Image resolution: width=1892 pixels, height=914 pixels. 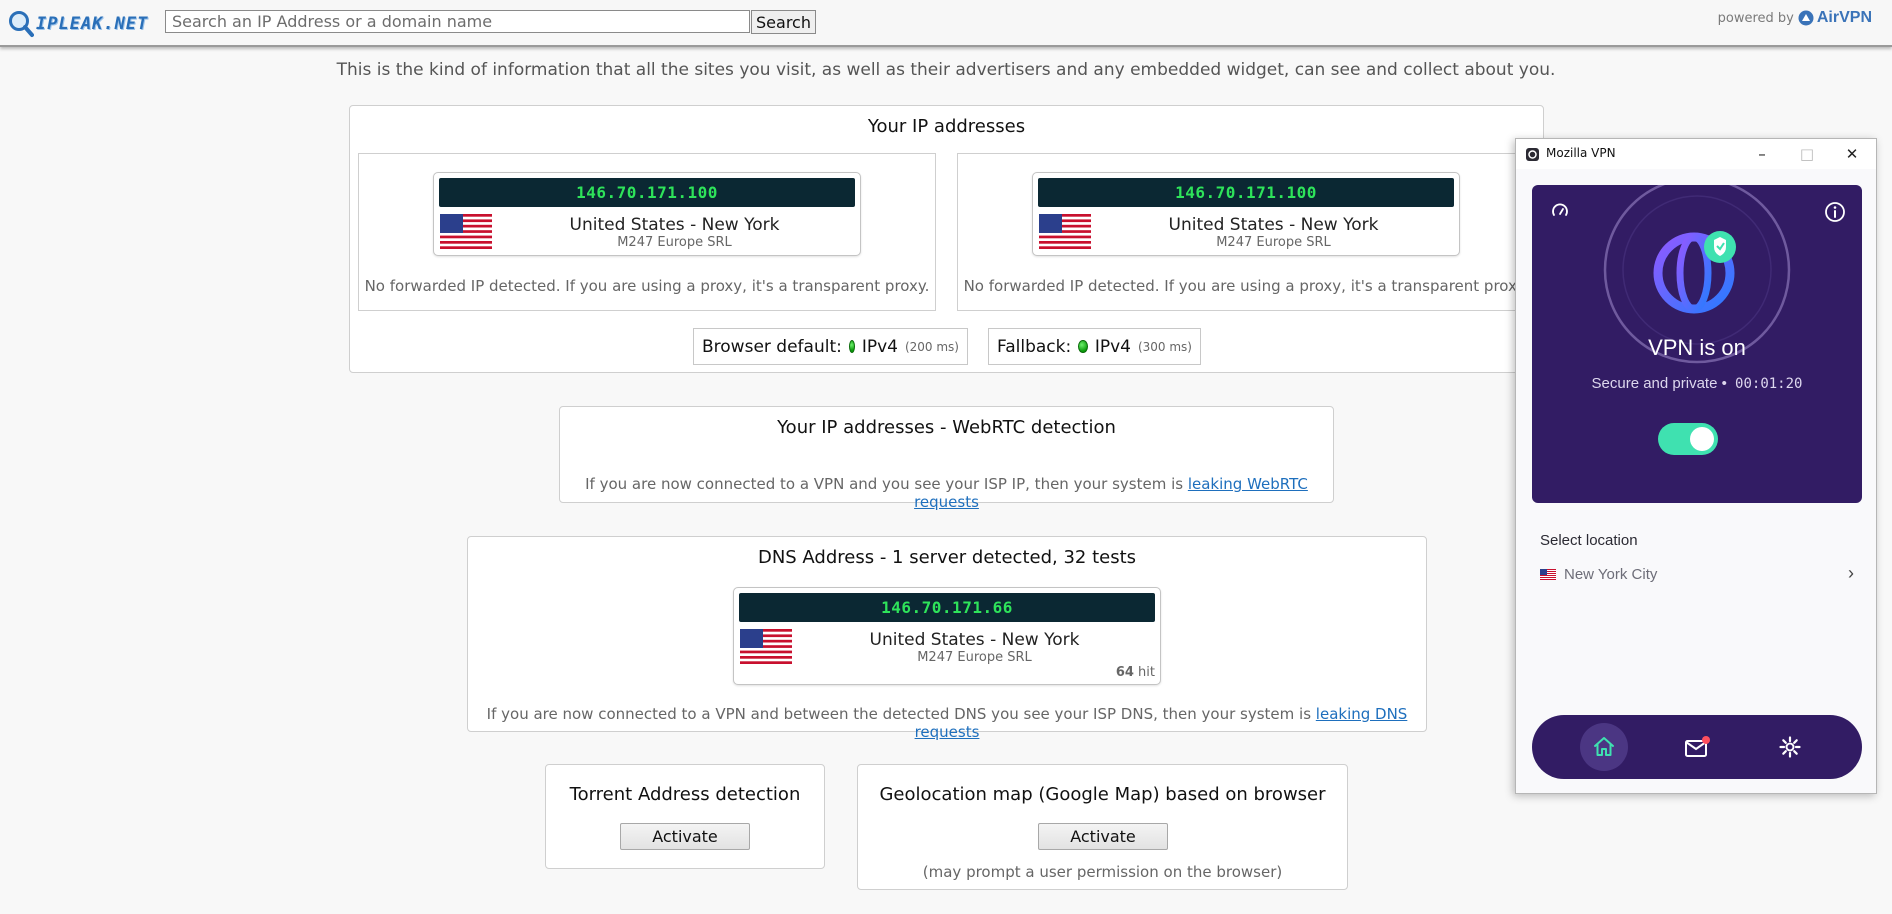 I want to click on nav-messages-button, so click(x=1697, y=747).